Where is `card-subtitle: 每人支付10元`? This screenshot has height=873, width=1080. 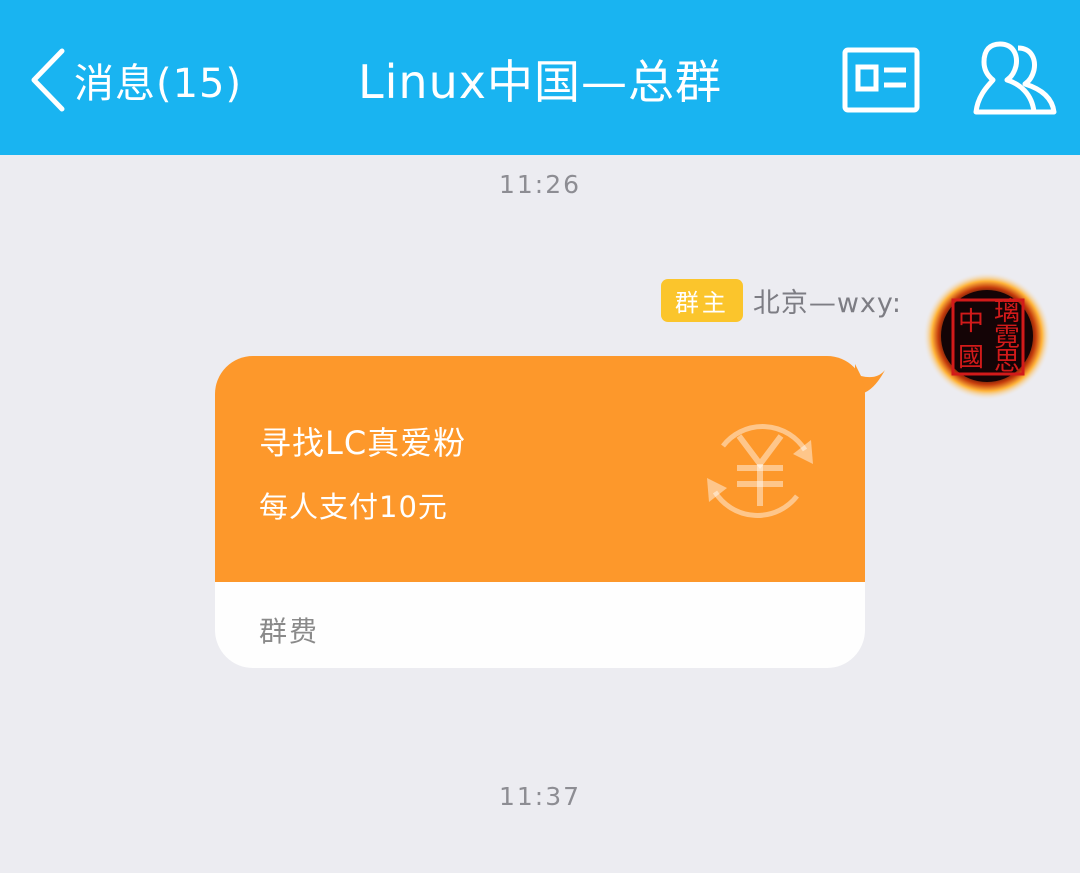 card-subtitle: 每人支付10元 is located at coordinates (353, 507).